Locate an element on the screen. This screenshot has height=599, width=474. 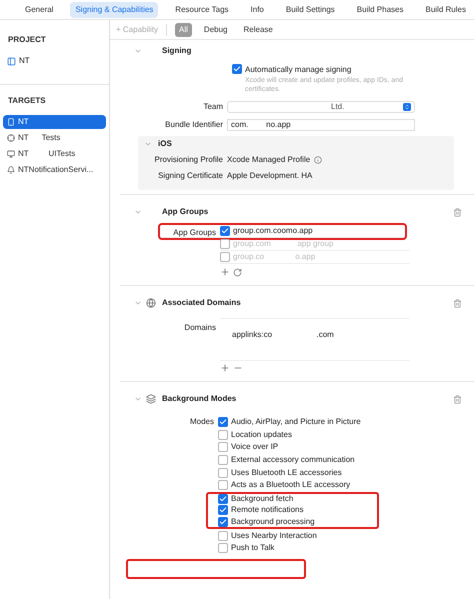
refresh-icon is located at coordinates (237, 272).